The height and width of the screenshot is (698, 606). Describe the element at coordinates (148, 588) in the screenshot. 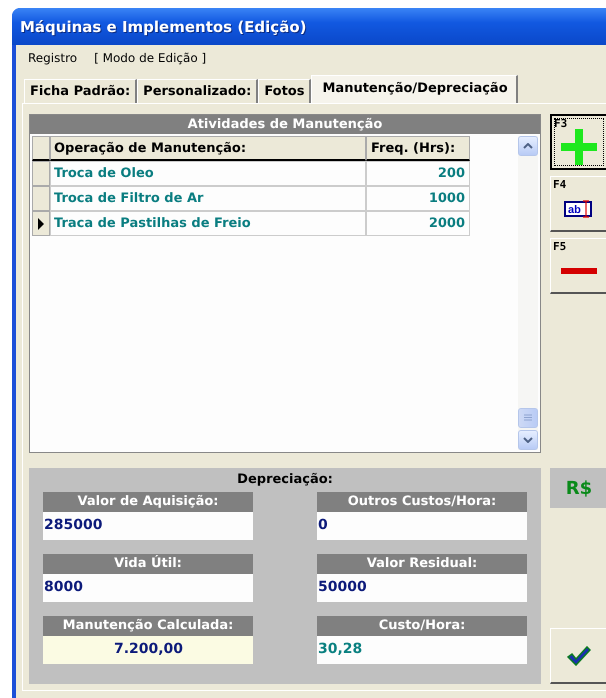

I see `input-field: 8000` at that location.